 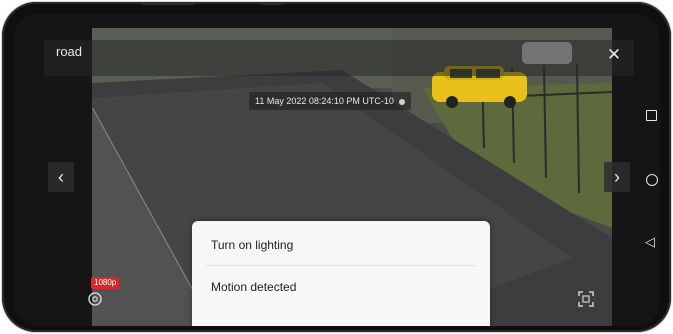 I want to click on menu-item-turn-on-lighting: Turn on lighting, so click(x=341, y=245).